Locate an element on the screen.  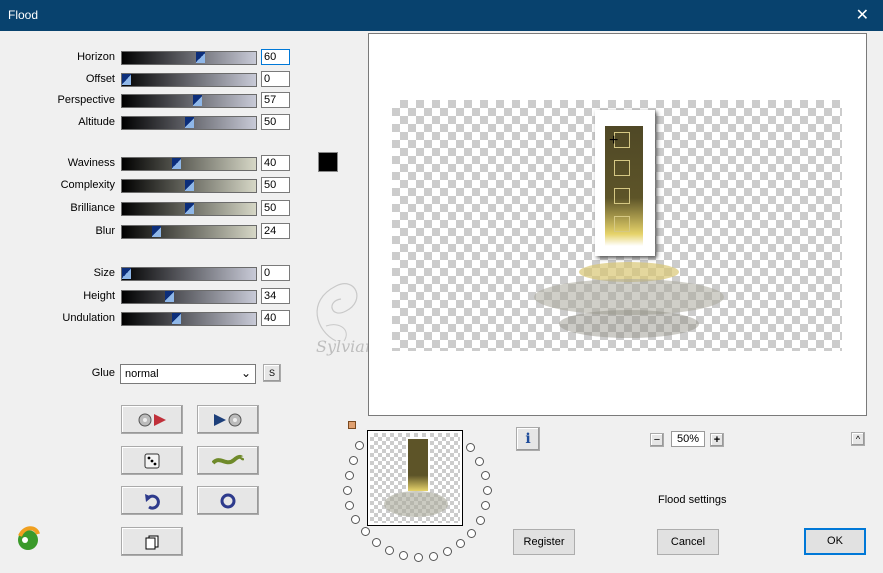
s-button: S is located at coordinates (272, 373).